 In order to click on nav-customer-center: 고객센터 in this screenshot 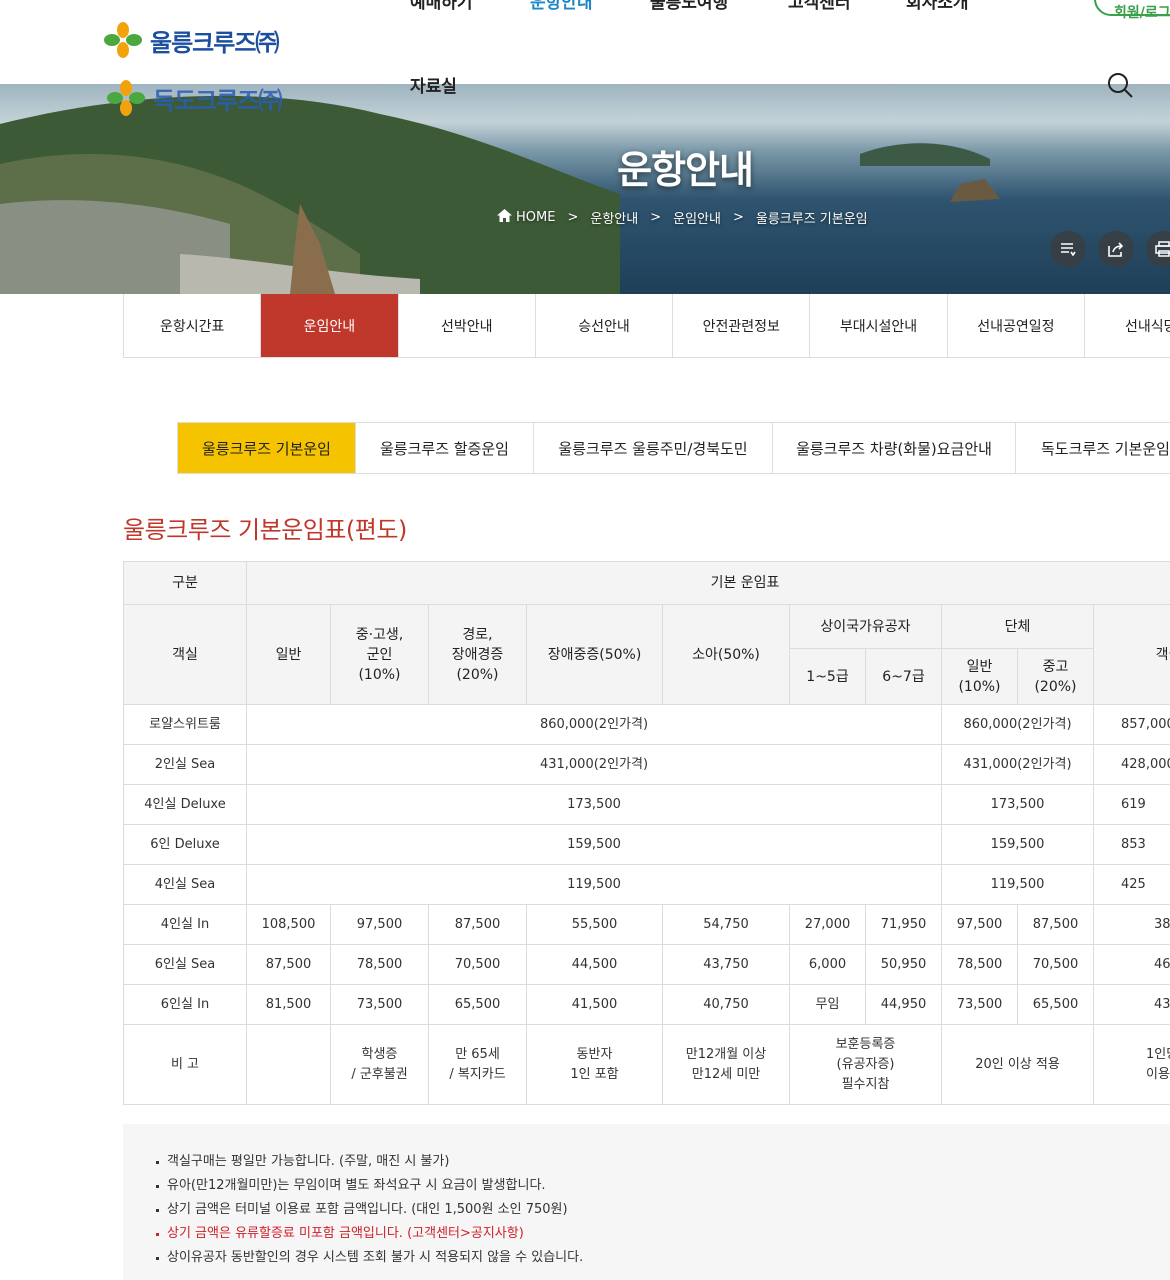, I will do `click(819, 6)`.